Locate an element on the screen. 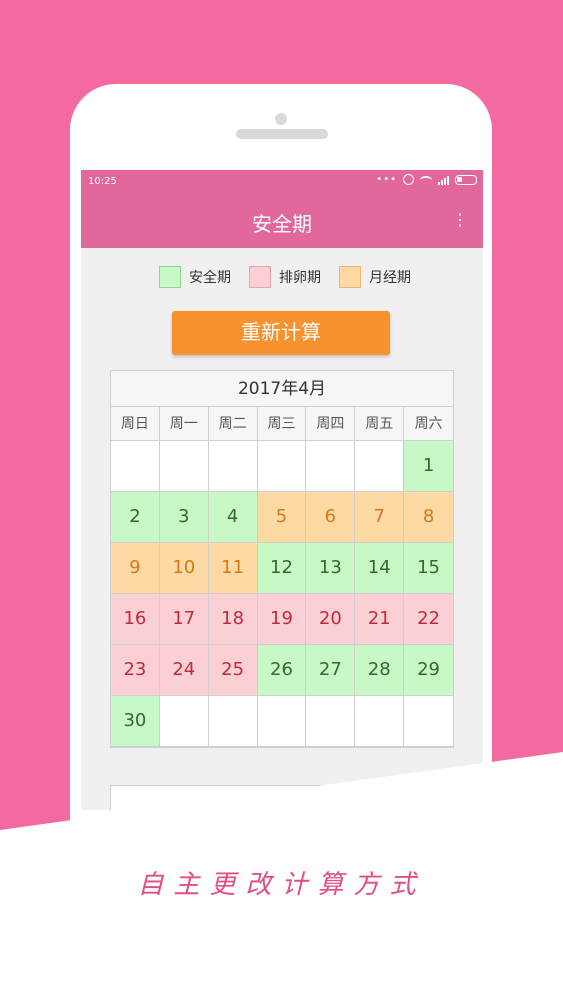  status-icons: ••• is located at coordinates (426, 179).